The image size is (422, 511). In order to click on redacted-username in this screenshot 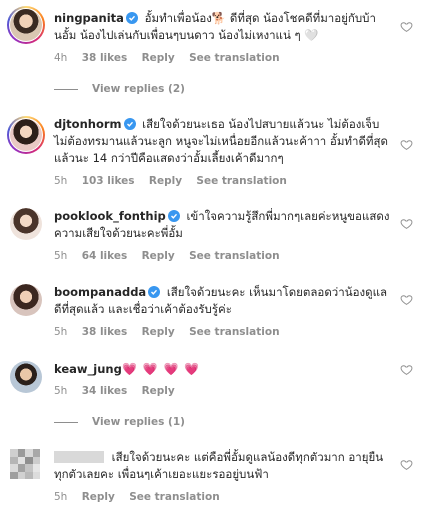, I will do `click(79, 457)`.